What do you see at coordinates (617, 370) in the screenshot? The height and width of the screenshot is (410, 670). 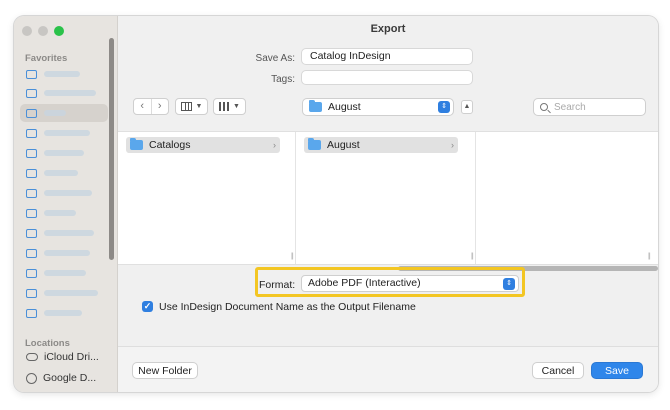 I see `save-button: Save` at bounding box center [617, 370].